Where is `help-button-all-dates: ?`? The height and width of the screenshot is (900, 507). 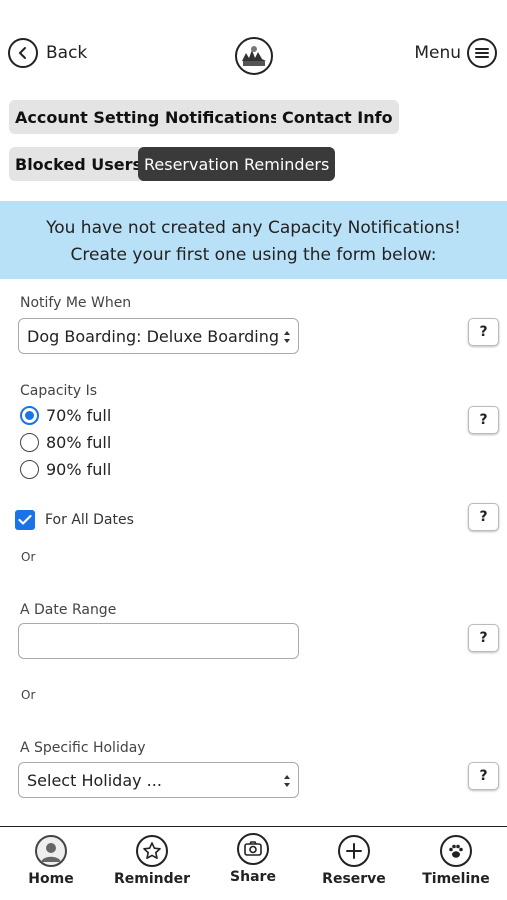
help-button-all-dates: ? is located at coordinates (483, 517).